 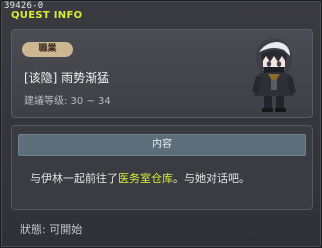 What do you see at coordinates (211, 178) in the screenshot?
I see `description-text-after: 。与她对话吧。` at bounding box center [211, 178].